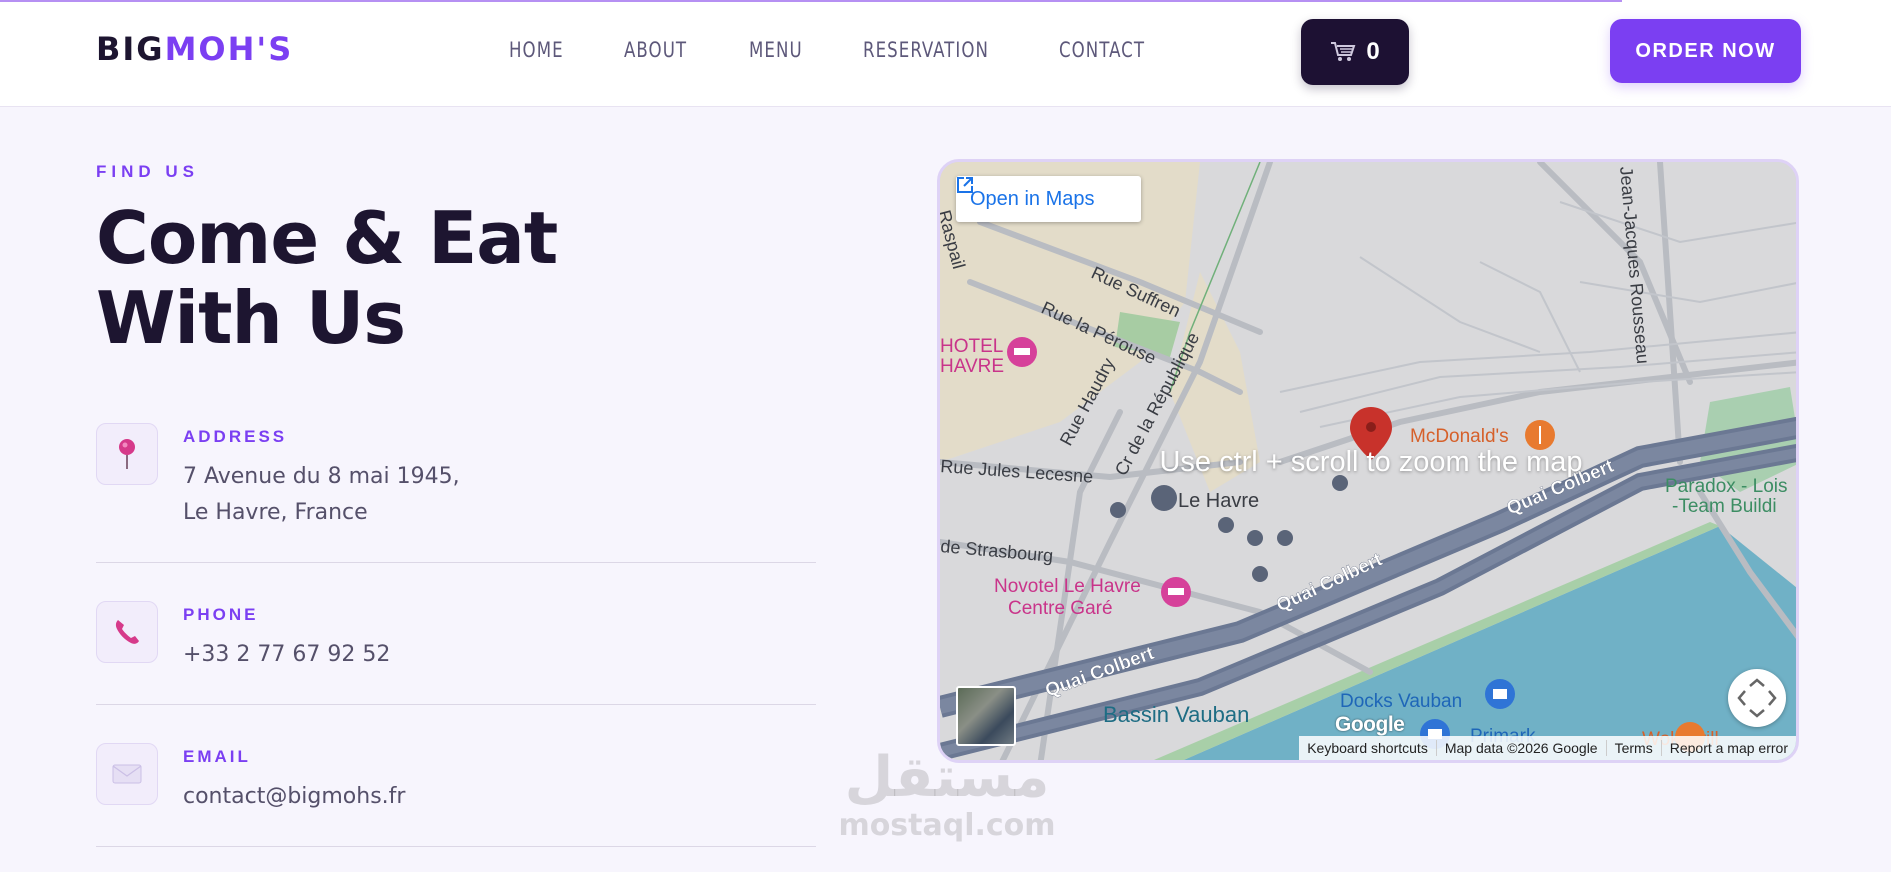 Image resolution: width=1891 pixels, height=872 pixels. I want to click on section-eyebrow: FIND US, so click(147, 171).